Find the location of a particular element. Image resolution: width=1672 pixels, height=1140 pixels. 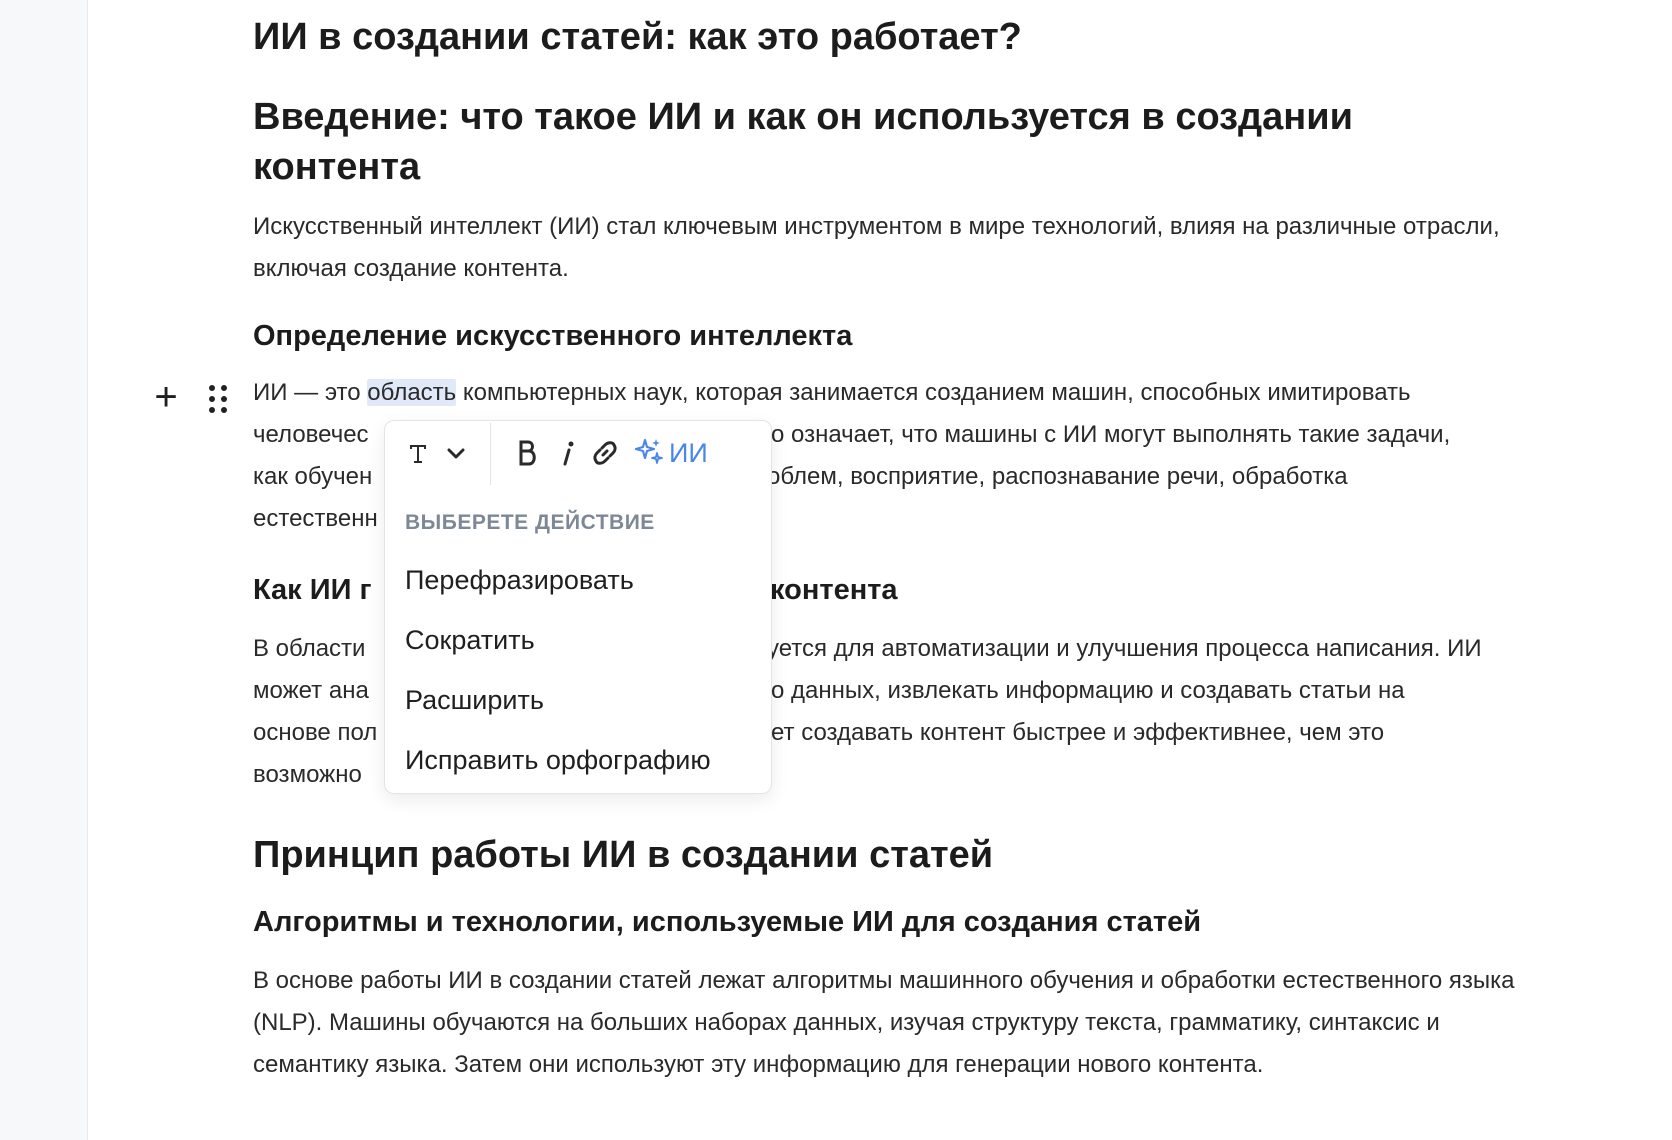

text-type-icon is located at coordinates (418, 453).